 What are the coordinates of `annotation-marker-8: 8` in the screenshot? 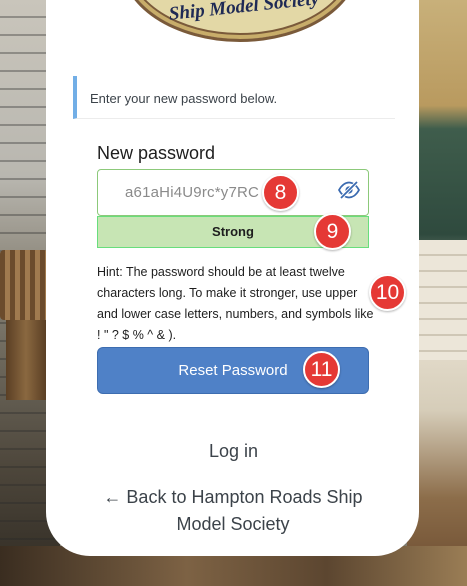 It's located at (280, 192).